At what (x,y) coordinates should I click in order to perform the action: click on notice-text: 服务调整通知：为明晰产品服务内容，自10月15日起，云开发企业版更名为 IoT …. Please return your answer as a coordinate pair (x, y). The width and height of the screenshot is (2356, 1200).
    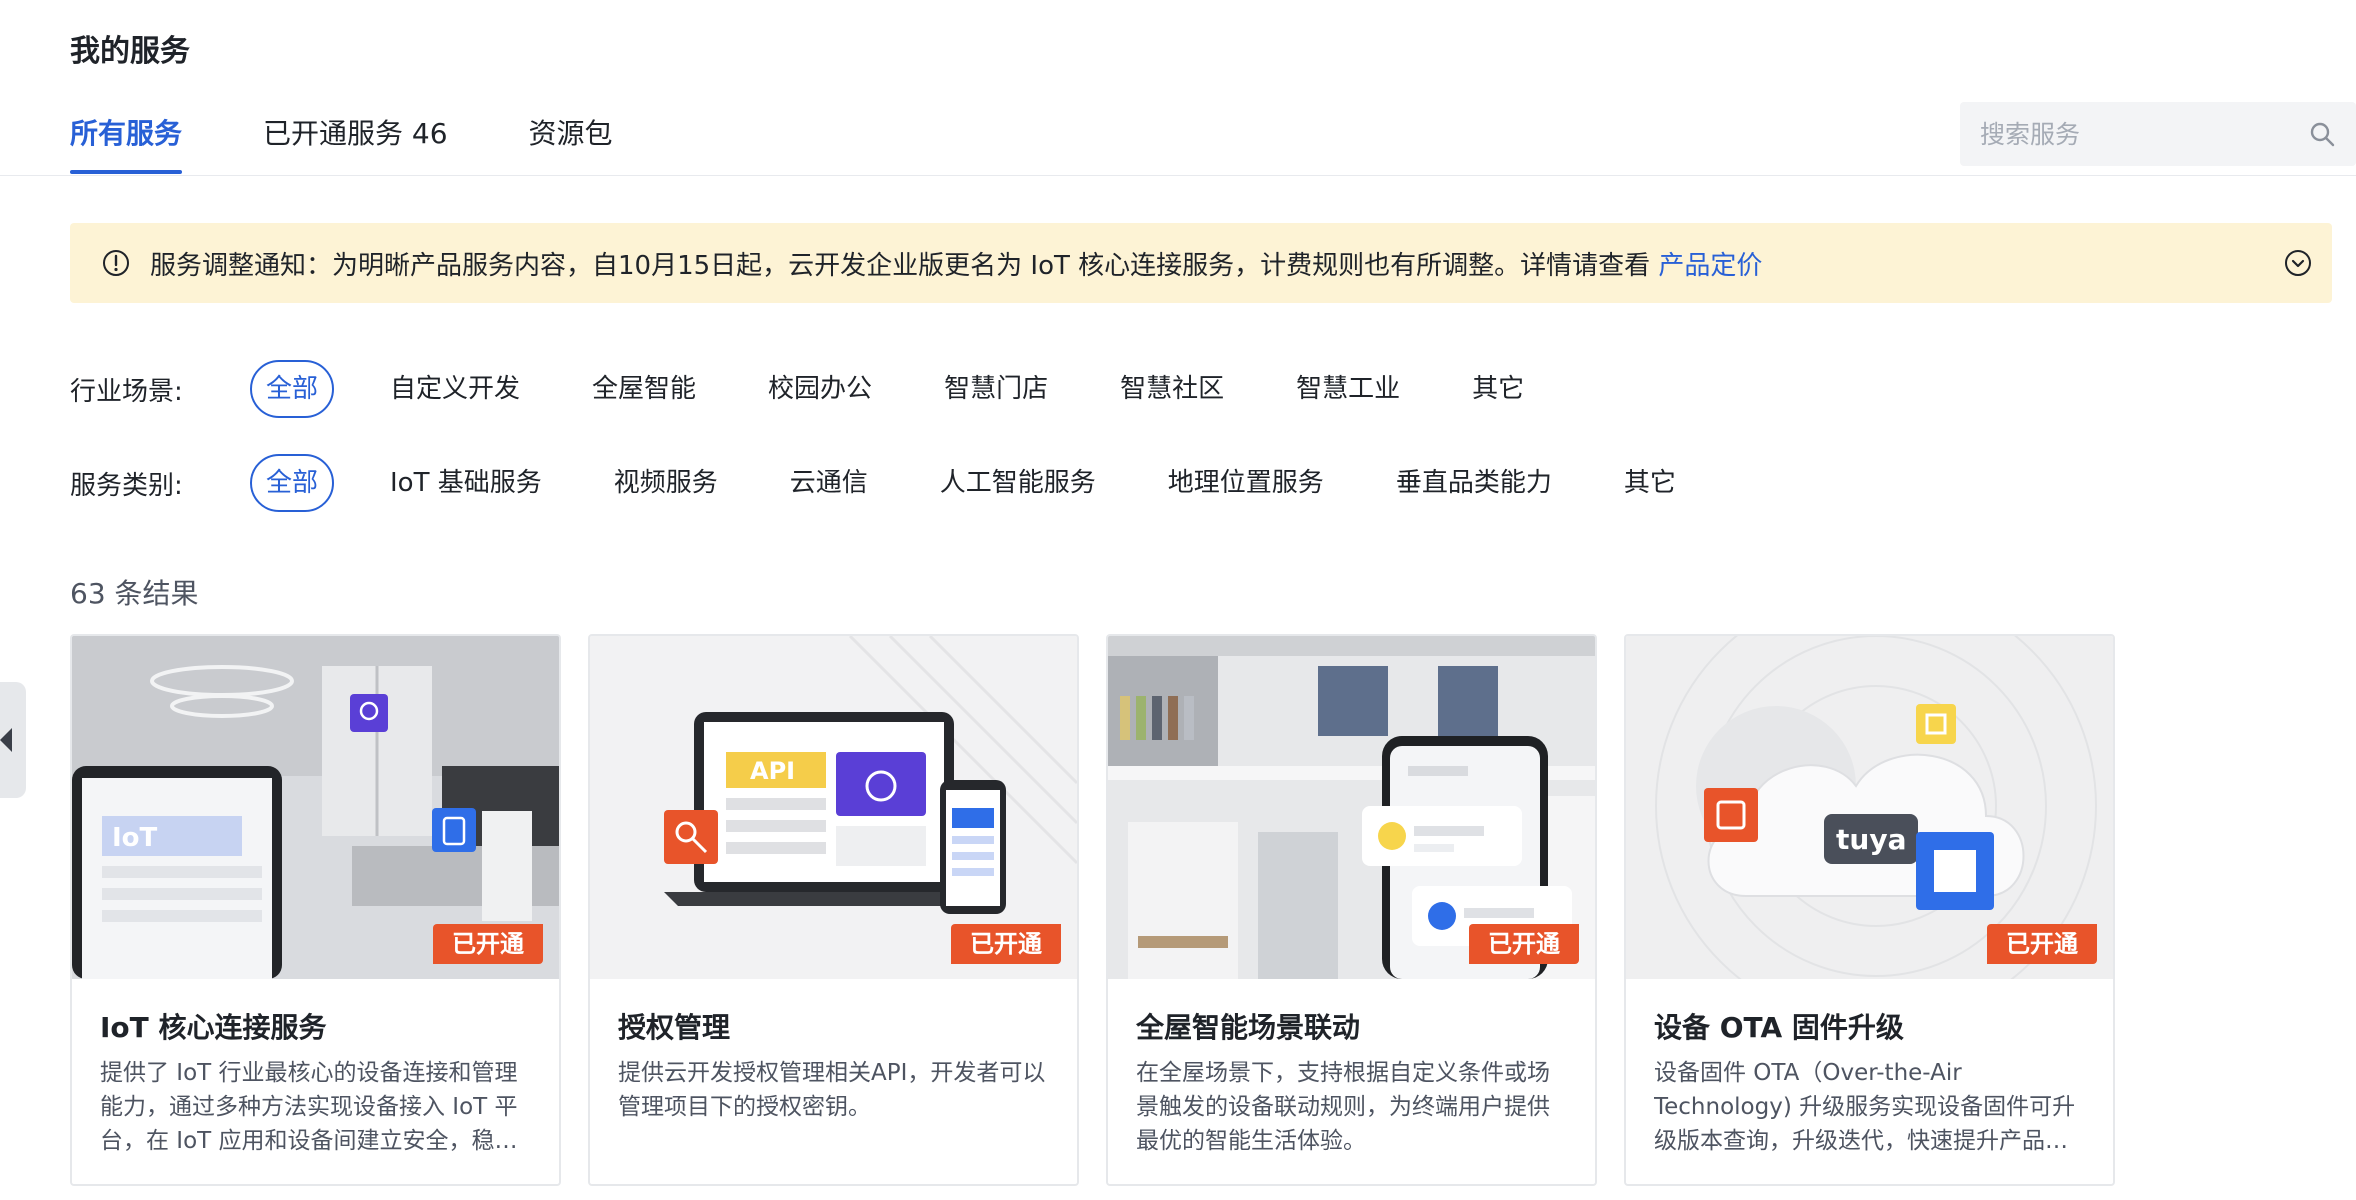
    Looking at the image, I should click on (956, 263).